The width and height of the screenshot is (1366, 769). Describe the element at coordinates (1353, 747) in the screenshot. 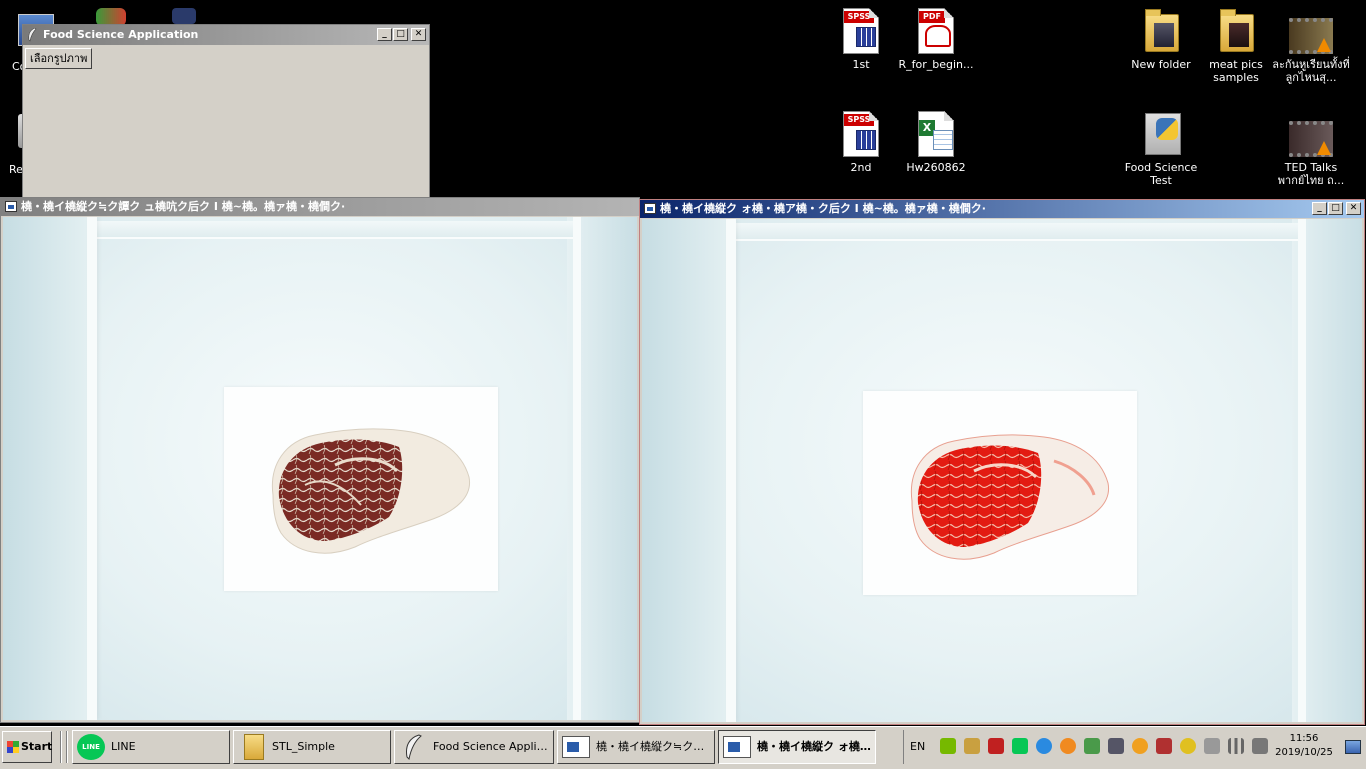

I see `show-desktop-icon` at that location.